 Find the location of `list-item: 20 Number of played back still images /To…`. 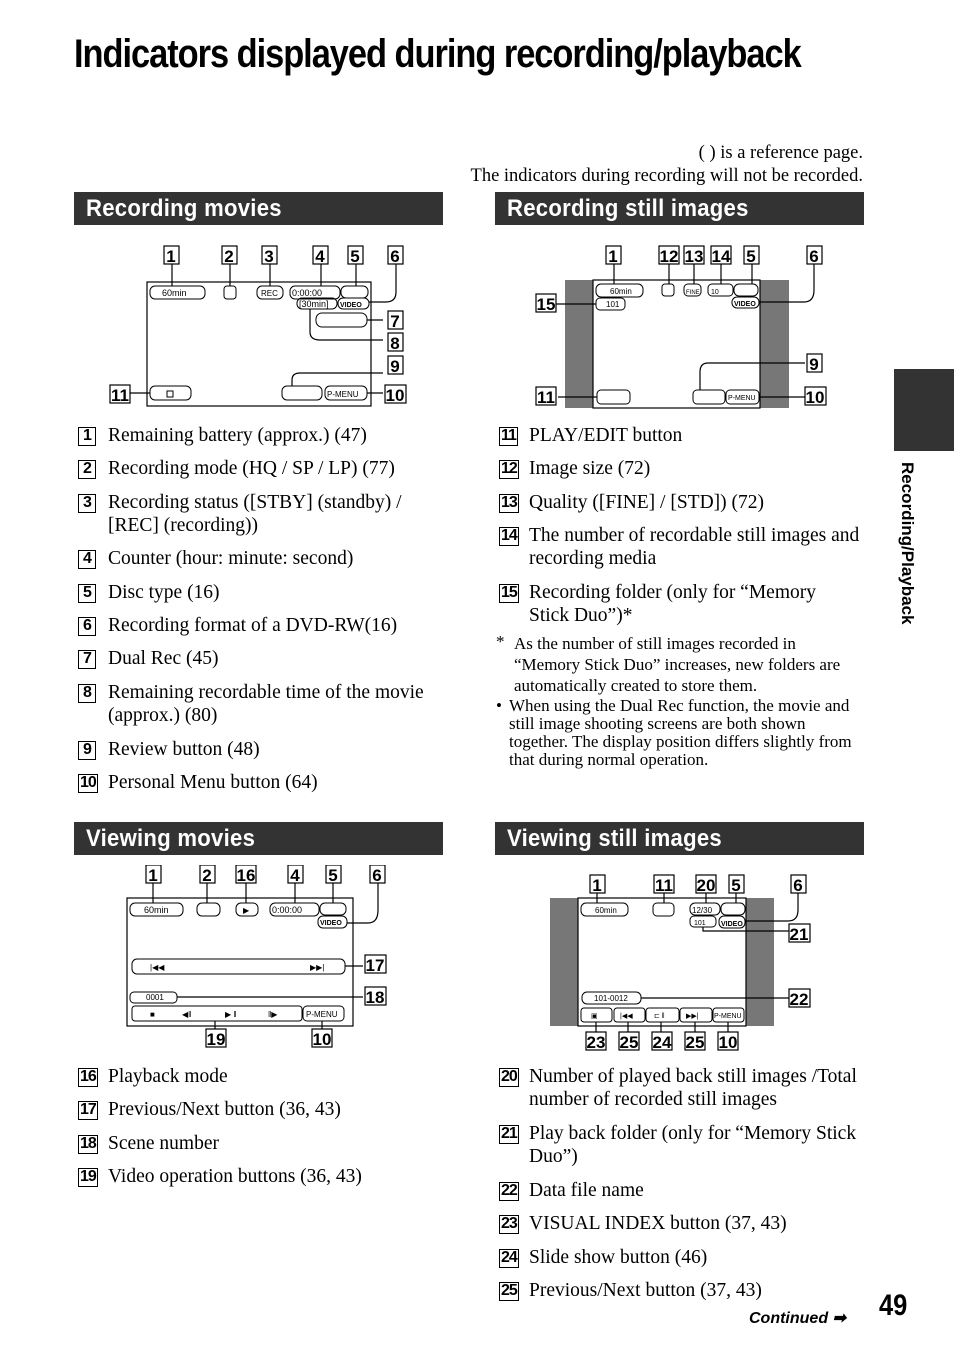

list-item: 20 Number of played back still images /To… is located at coordinates (678, 1088).